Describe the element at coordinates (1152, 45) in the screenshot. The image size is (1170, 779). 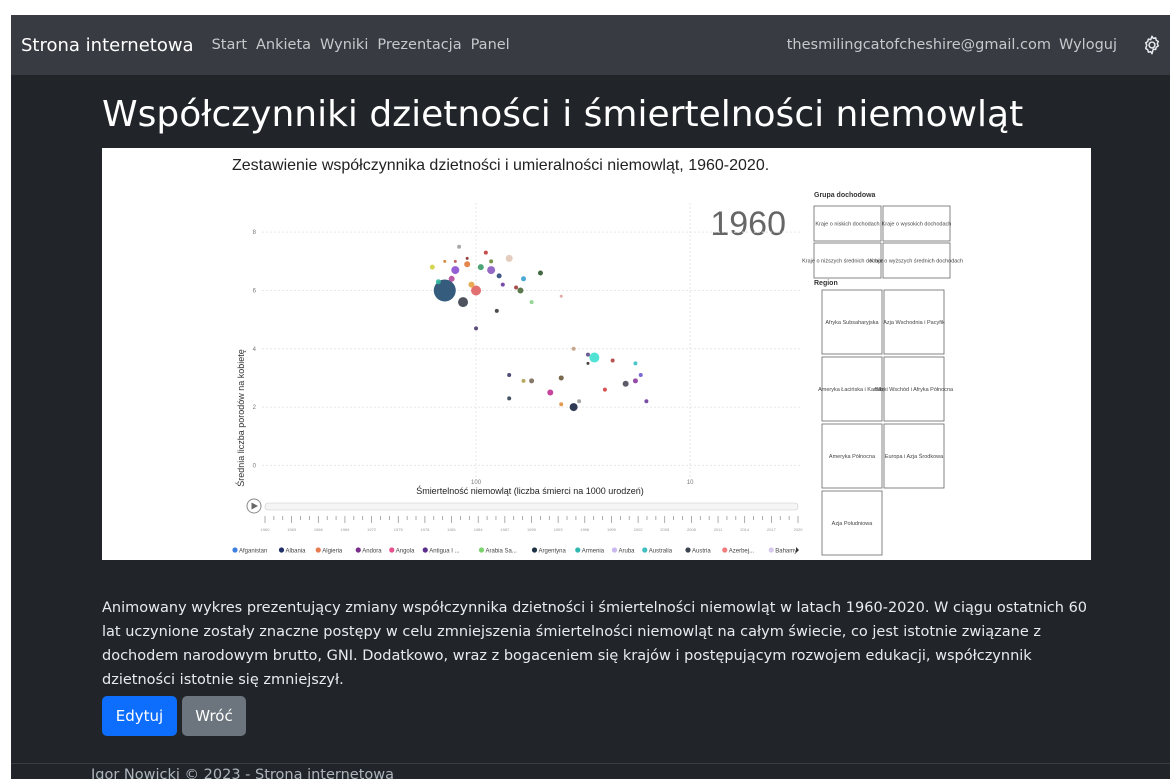
I see `gear-icon` at that location.